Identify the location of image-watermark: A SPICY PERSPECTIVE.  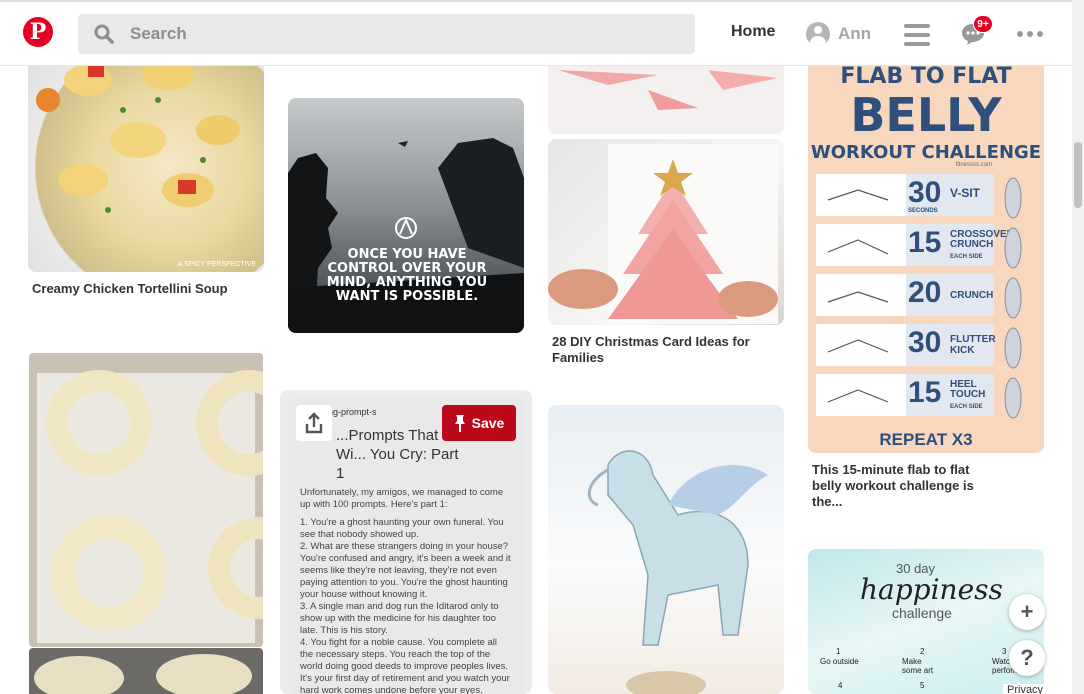
(216, 264).